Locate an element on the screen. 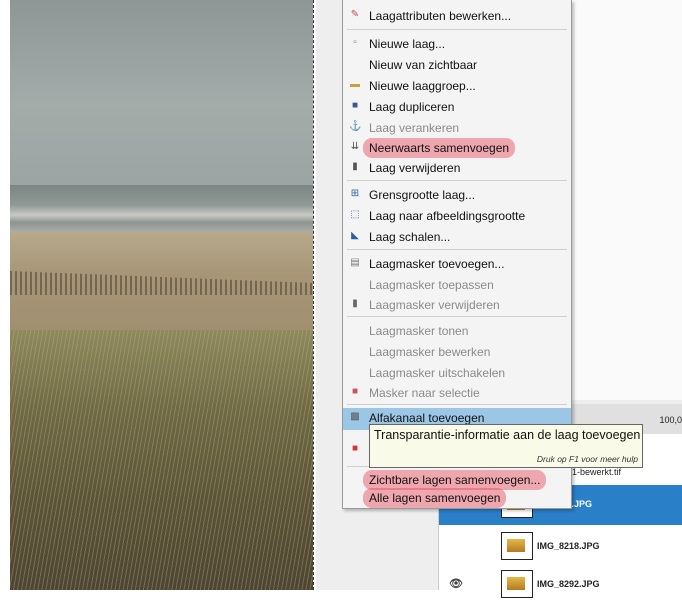 The width and height of the screenshot is (682, 605). layer-row: 👁 IMG_8292.JPG is located at coordinates (560, 585).